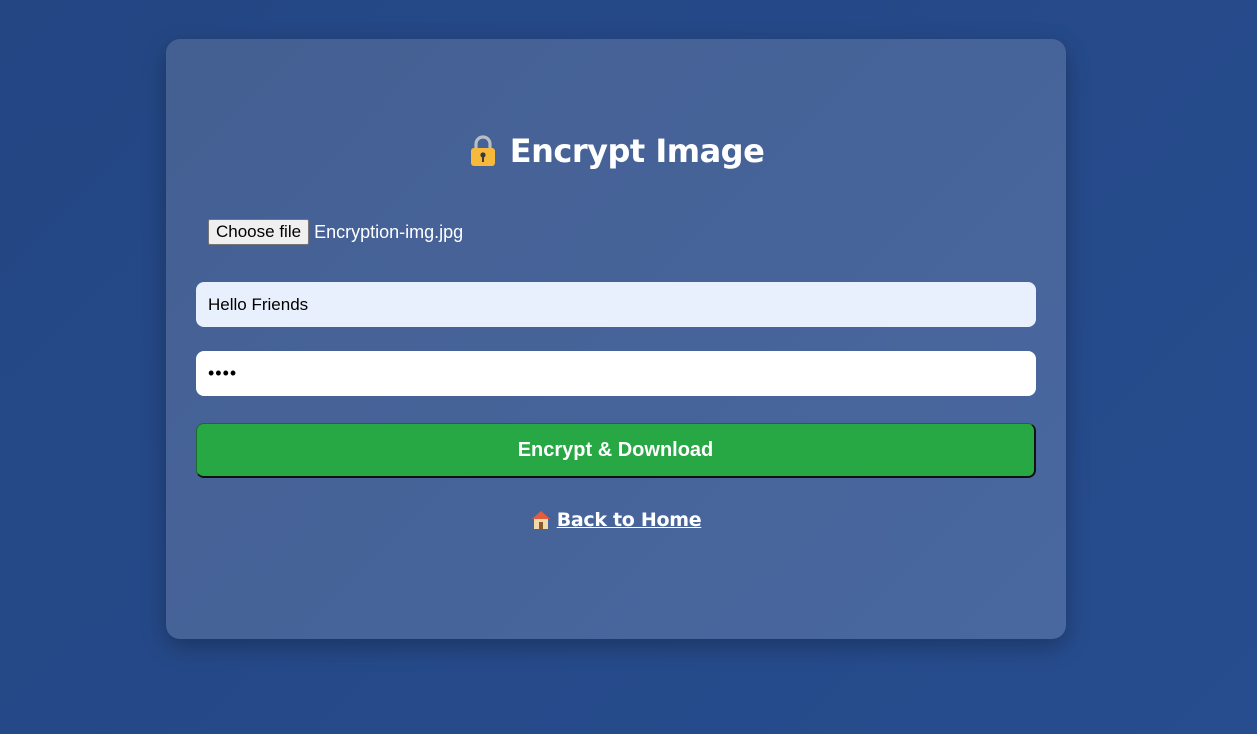 Image resolution: width=1257 pixels, height=734 pixels. What do you see at coordinates (389, 231) in the screenshot?
I see `selected-file-name: Encryption-img.jpg` at bounding box center [389, 231].